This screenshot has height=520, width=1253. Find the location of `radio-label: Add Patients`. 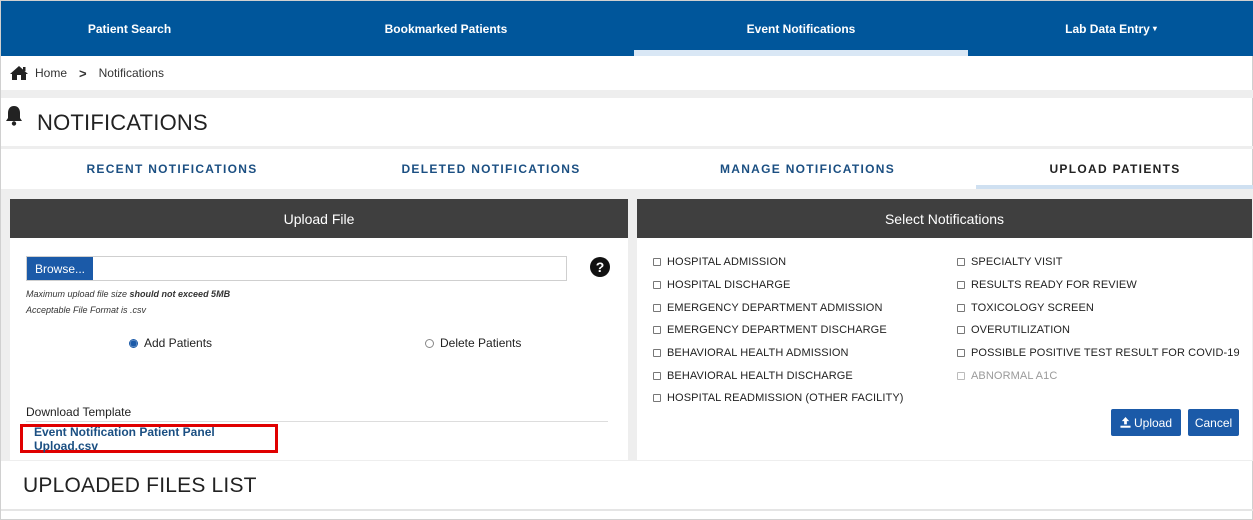

radio-label: Add Patients is located at coordinates (178, 343).